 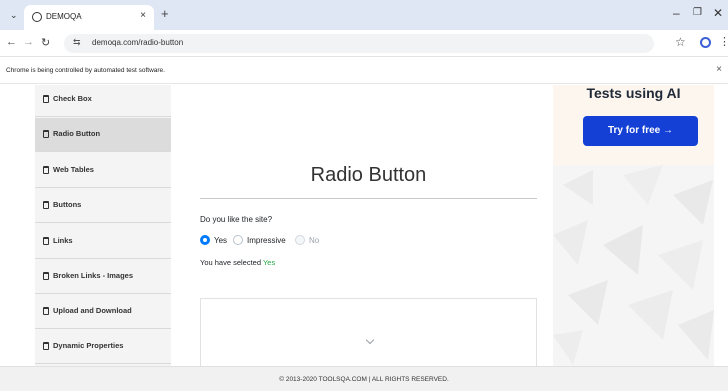 I want to click on radio-impressive-label: Impressive, so click(x=266, y=240).